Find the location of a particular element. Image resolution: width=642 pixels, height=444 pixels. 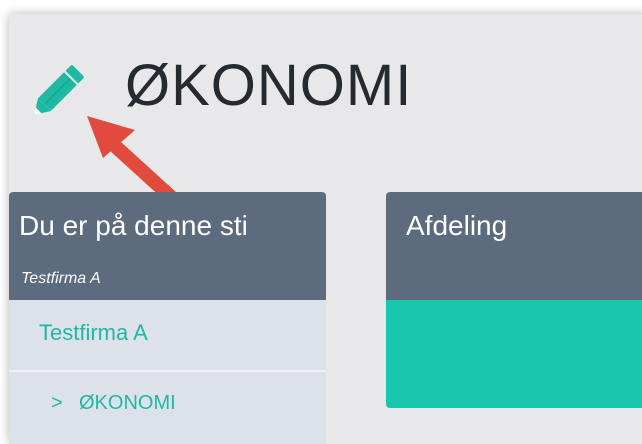

breadcrumb-item-okonomi: > ØKONOMI is located at coordinates (167, 408).